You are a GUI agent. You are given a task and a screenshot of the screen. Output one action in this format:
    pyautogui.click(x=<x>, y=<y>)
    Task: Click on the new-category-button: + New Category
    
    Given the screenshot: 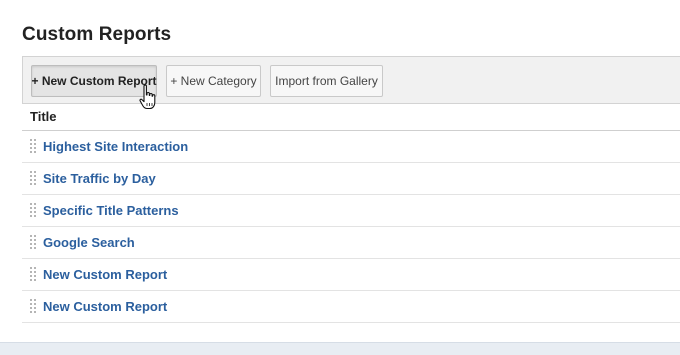 What is the action you would take?
    pyautogui.click(x=213, y=81)
    